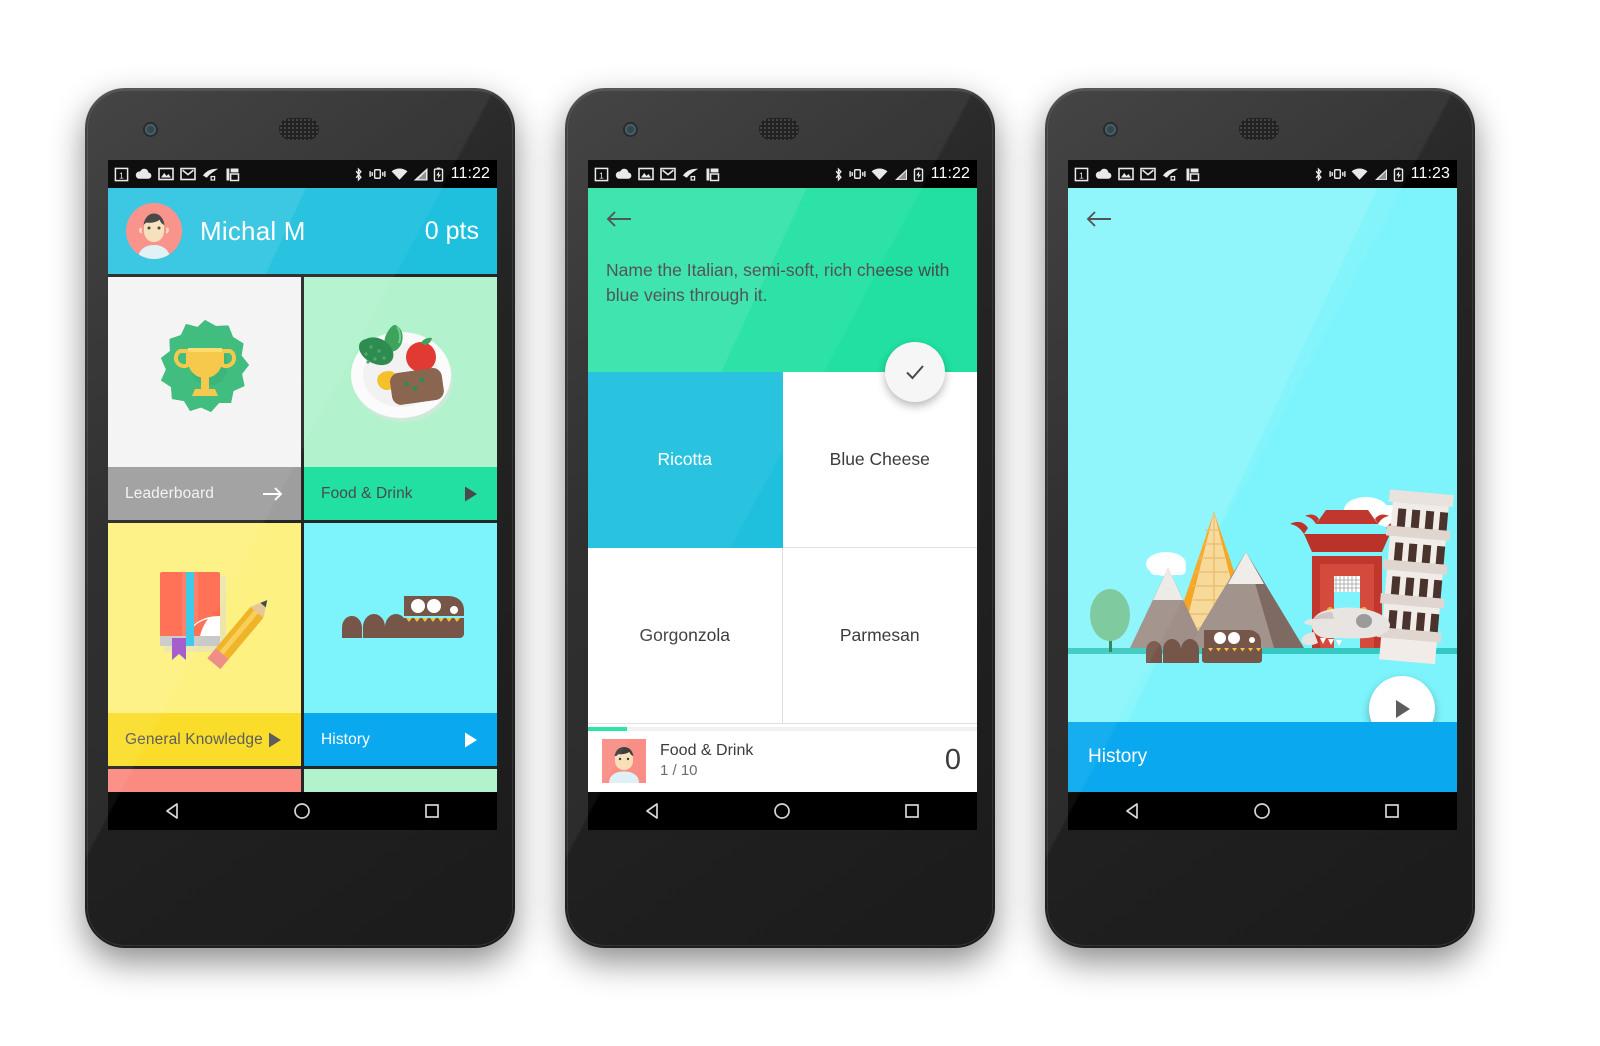  Describe the element at coordinates (400, 493) in the screenshot. I see `tile-food-and-drink-bar: Food & Drink` at that location.